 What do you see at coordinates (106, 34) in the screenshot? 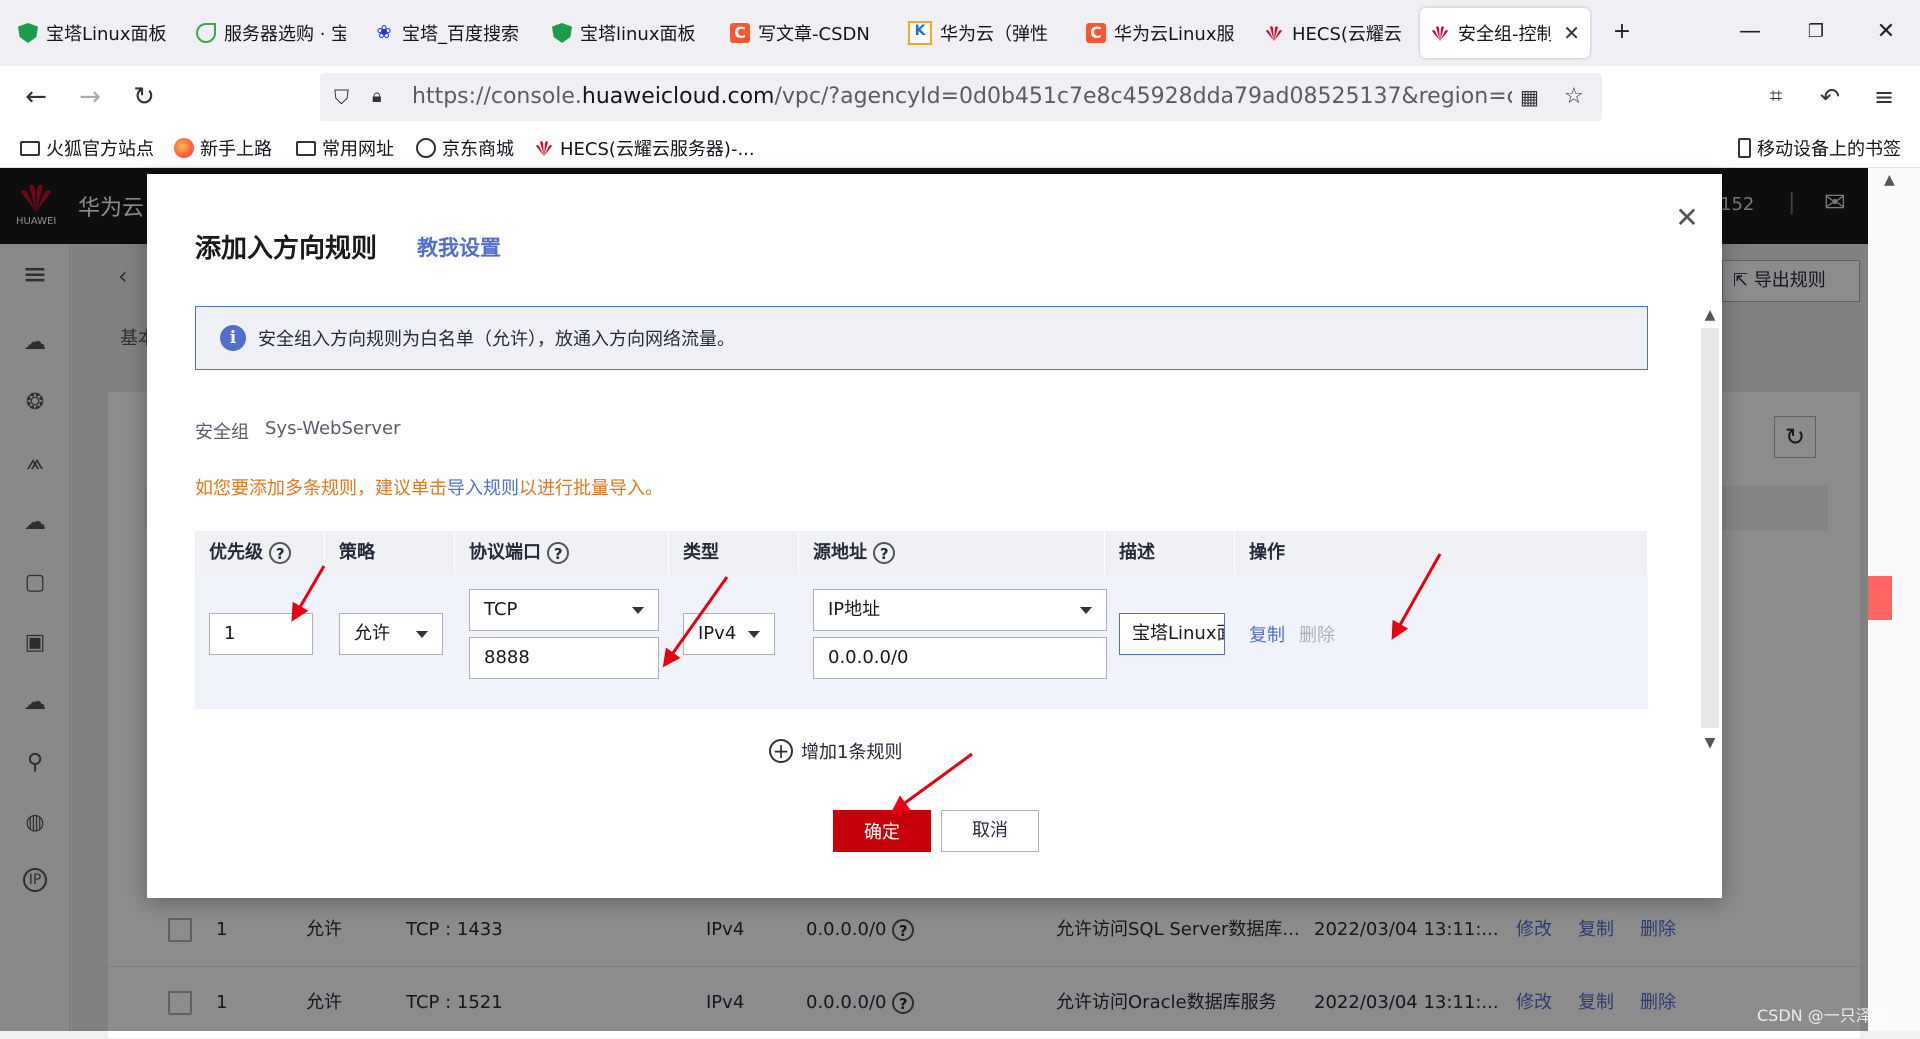
I see `tab-title: 宝塔Linux面板` at bounding box center [106, 34].